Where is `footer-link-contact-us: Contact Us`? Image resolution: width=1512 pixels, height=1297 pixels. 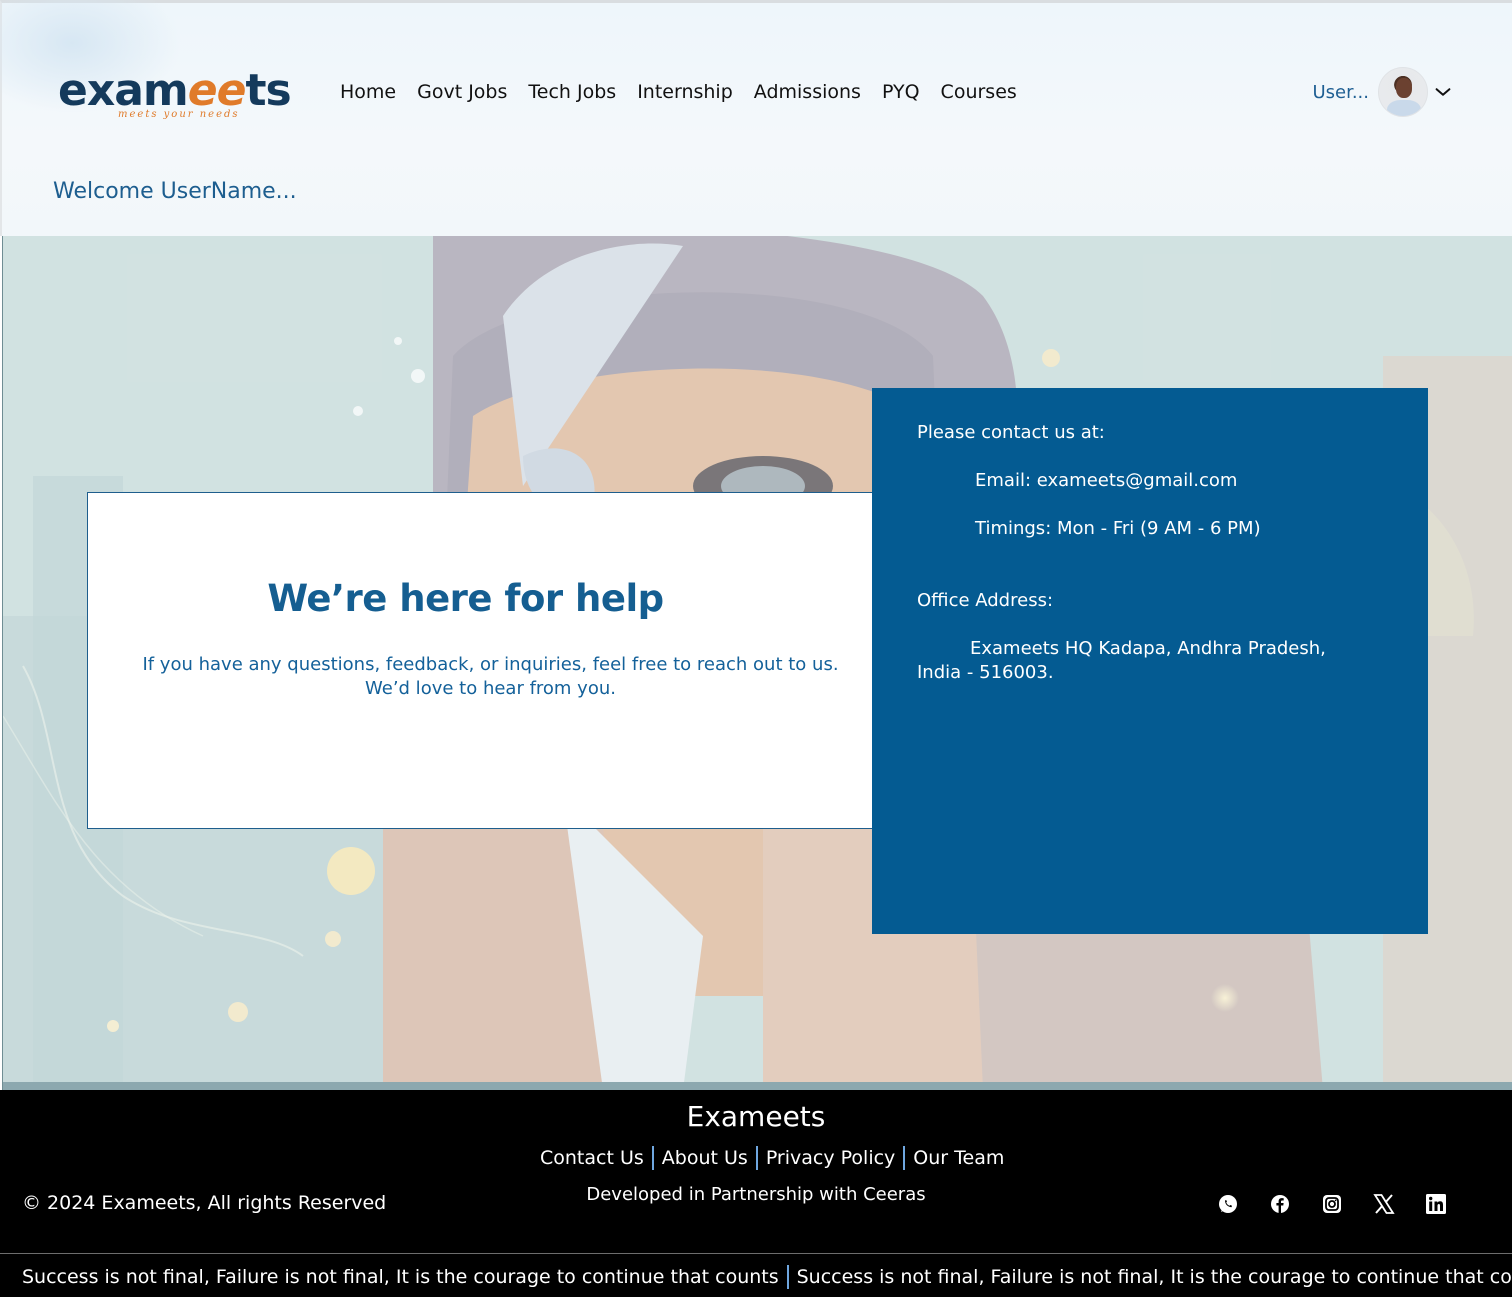 footer-link-contact-us: Contact Us is located at coordinates (592, 1158).